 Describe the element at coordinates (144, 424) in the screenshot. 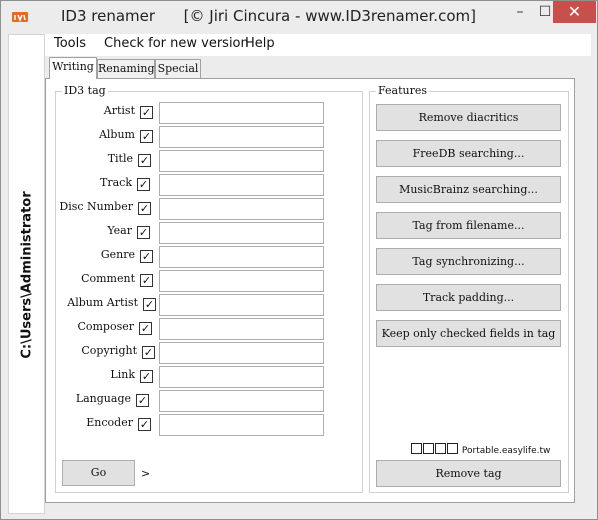

I see `field-checkbox-encoder: ✓` at that location.